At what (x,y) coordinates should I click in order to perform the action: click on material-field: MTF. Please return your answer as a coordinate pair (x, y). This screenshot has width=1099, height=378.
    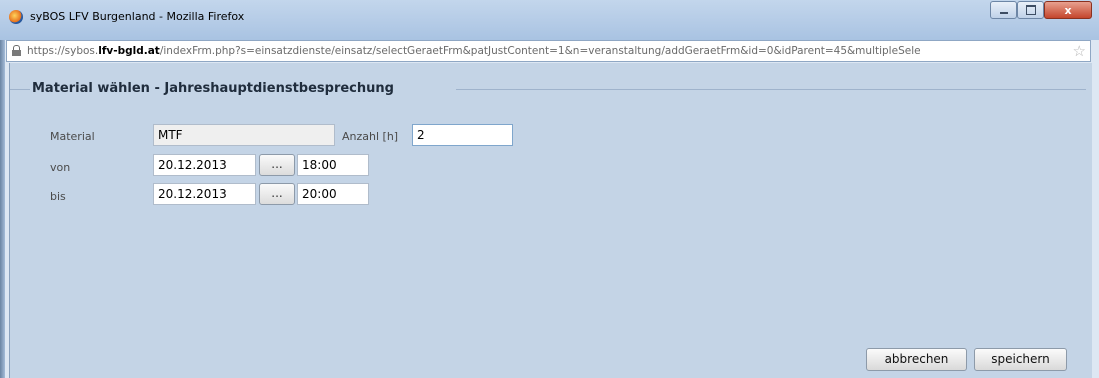
    Looking at the image, I should click on (244, 135).